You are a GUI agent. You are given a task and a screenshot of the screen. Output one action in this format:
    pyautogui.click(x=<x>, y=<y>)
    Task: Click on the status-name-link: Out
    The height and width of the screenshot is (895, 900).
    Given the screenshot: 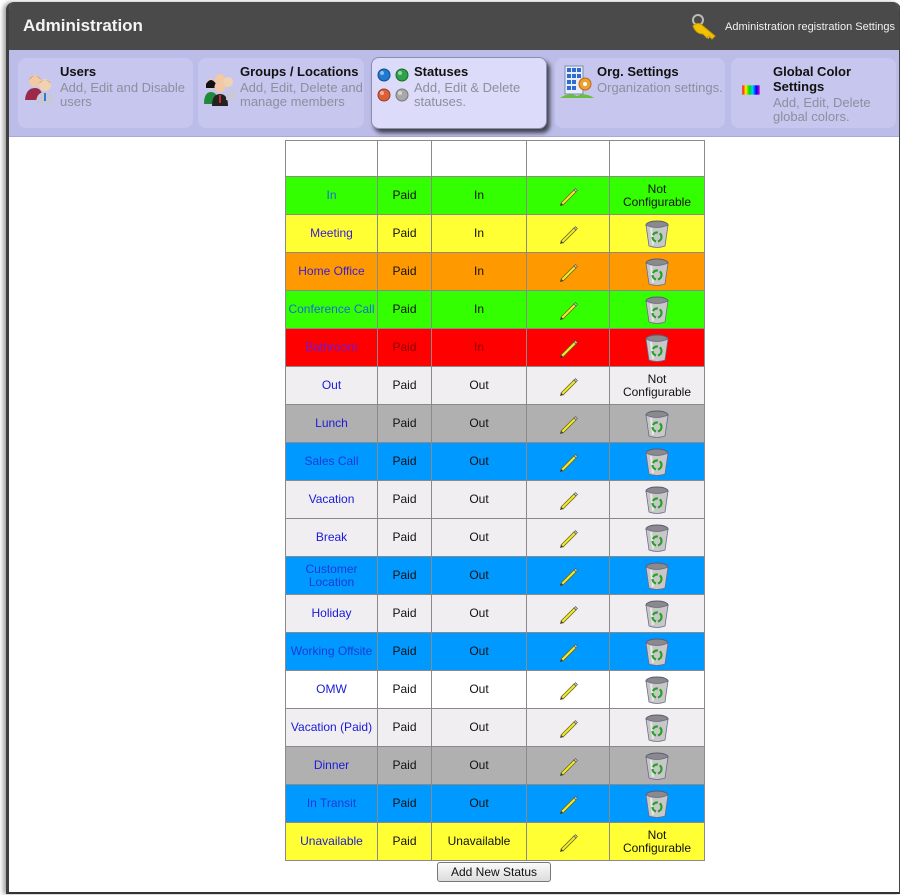 What is the action you would take?
    pyautogui.click(x=331, y=385)
    